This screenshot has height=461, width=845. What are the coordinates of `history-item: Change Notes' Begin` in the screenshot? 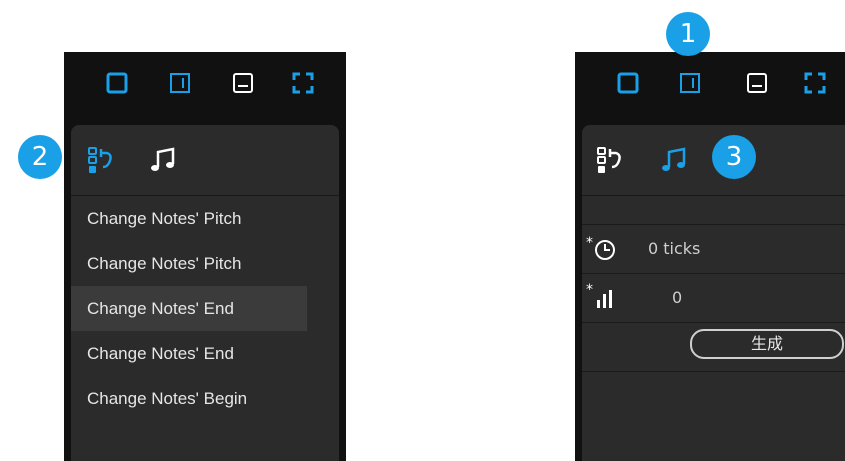 It's located at (189, 398).